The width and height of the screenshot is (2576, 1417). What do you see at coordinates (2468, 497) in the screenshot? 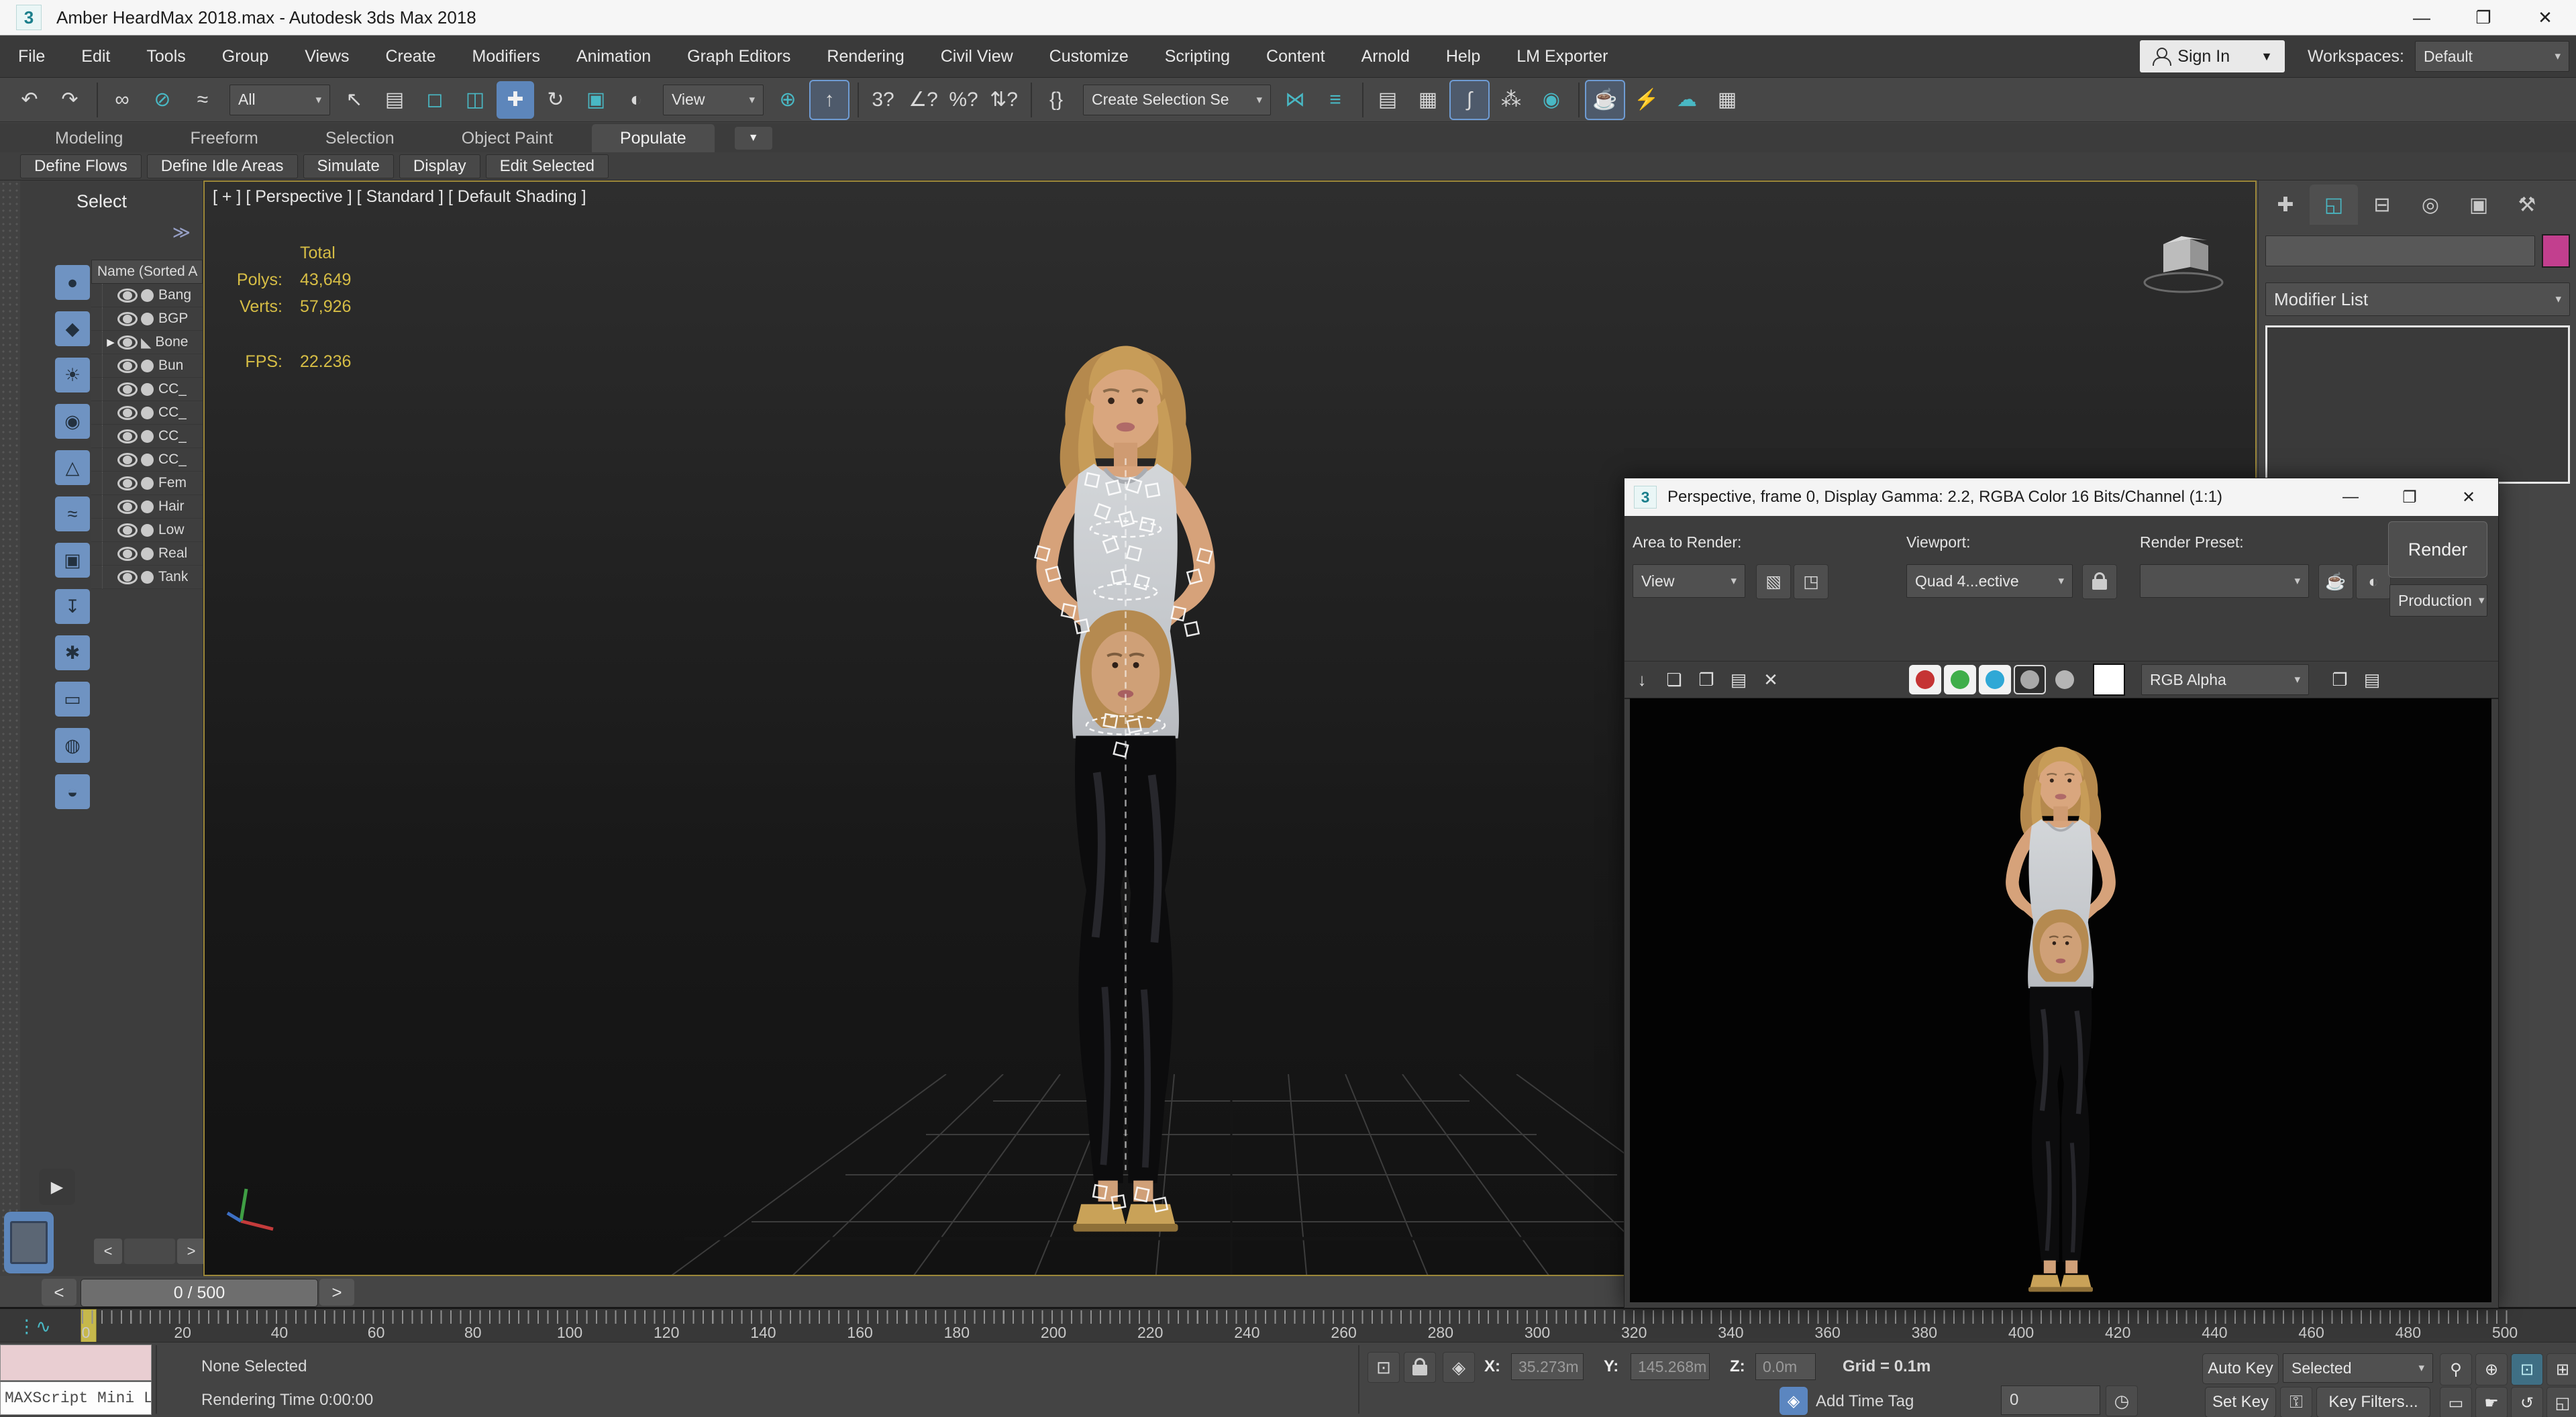
I see `close-button: ✕` at bounding box center [2468, 497].